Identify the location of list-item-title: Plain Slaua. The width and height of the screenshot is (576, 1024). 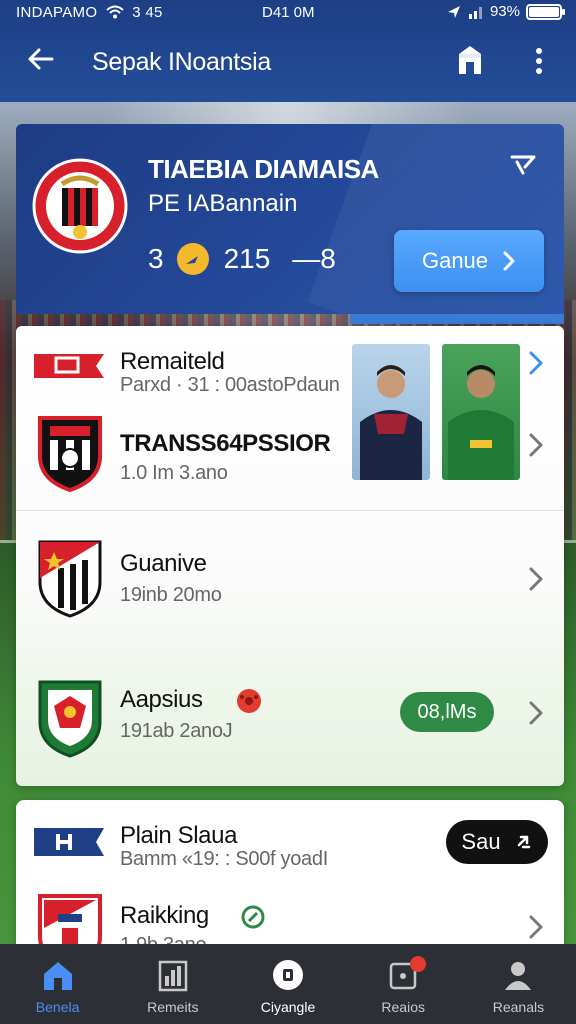
(179, 835).